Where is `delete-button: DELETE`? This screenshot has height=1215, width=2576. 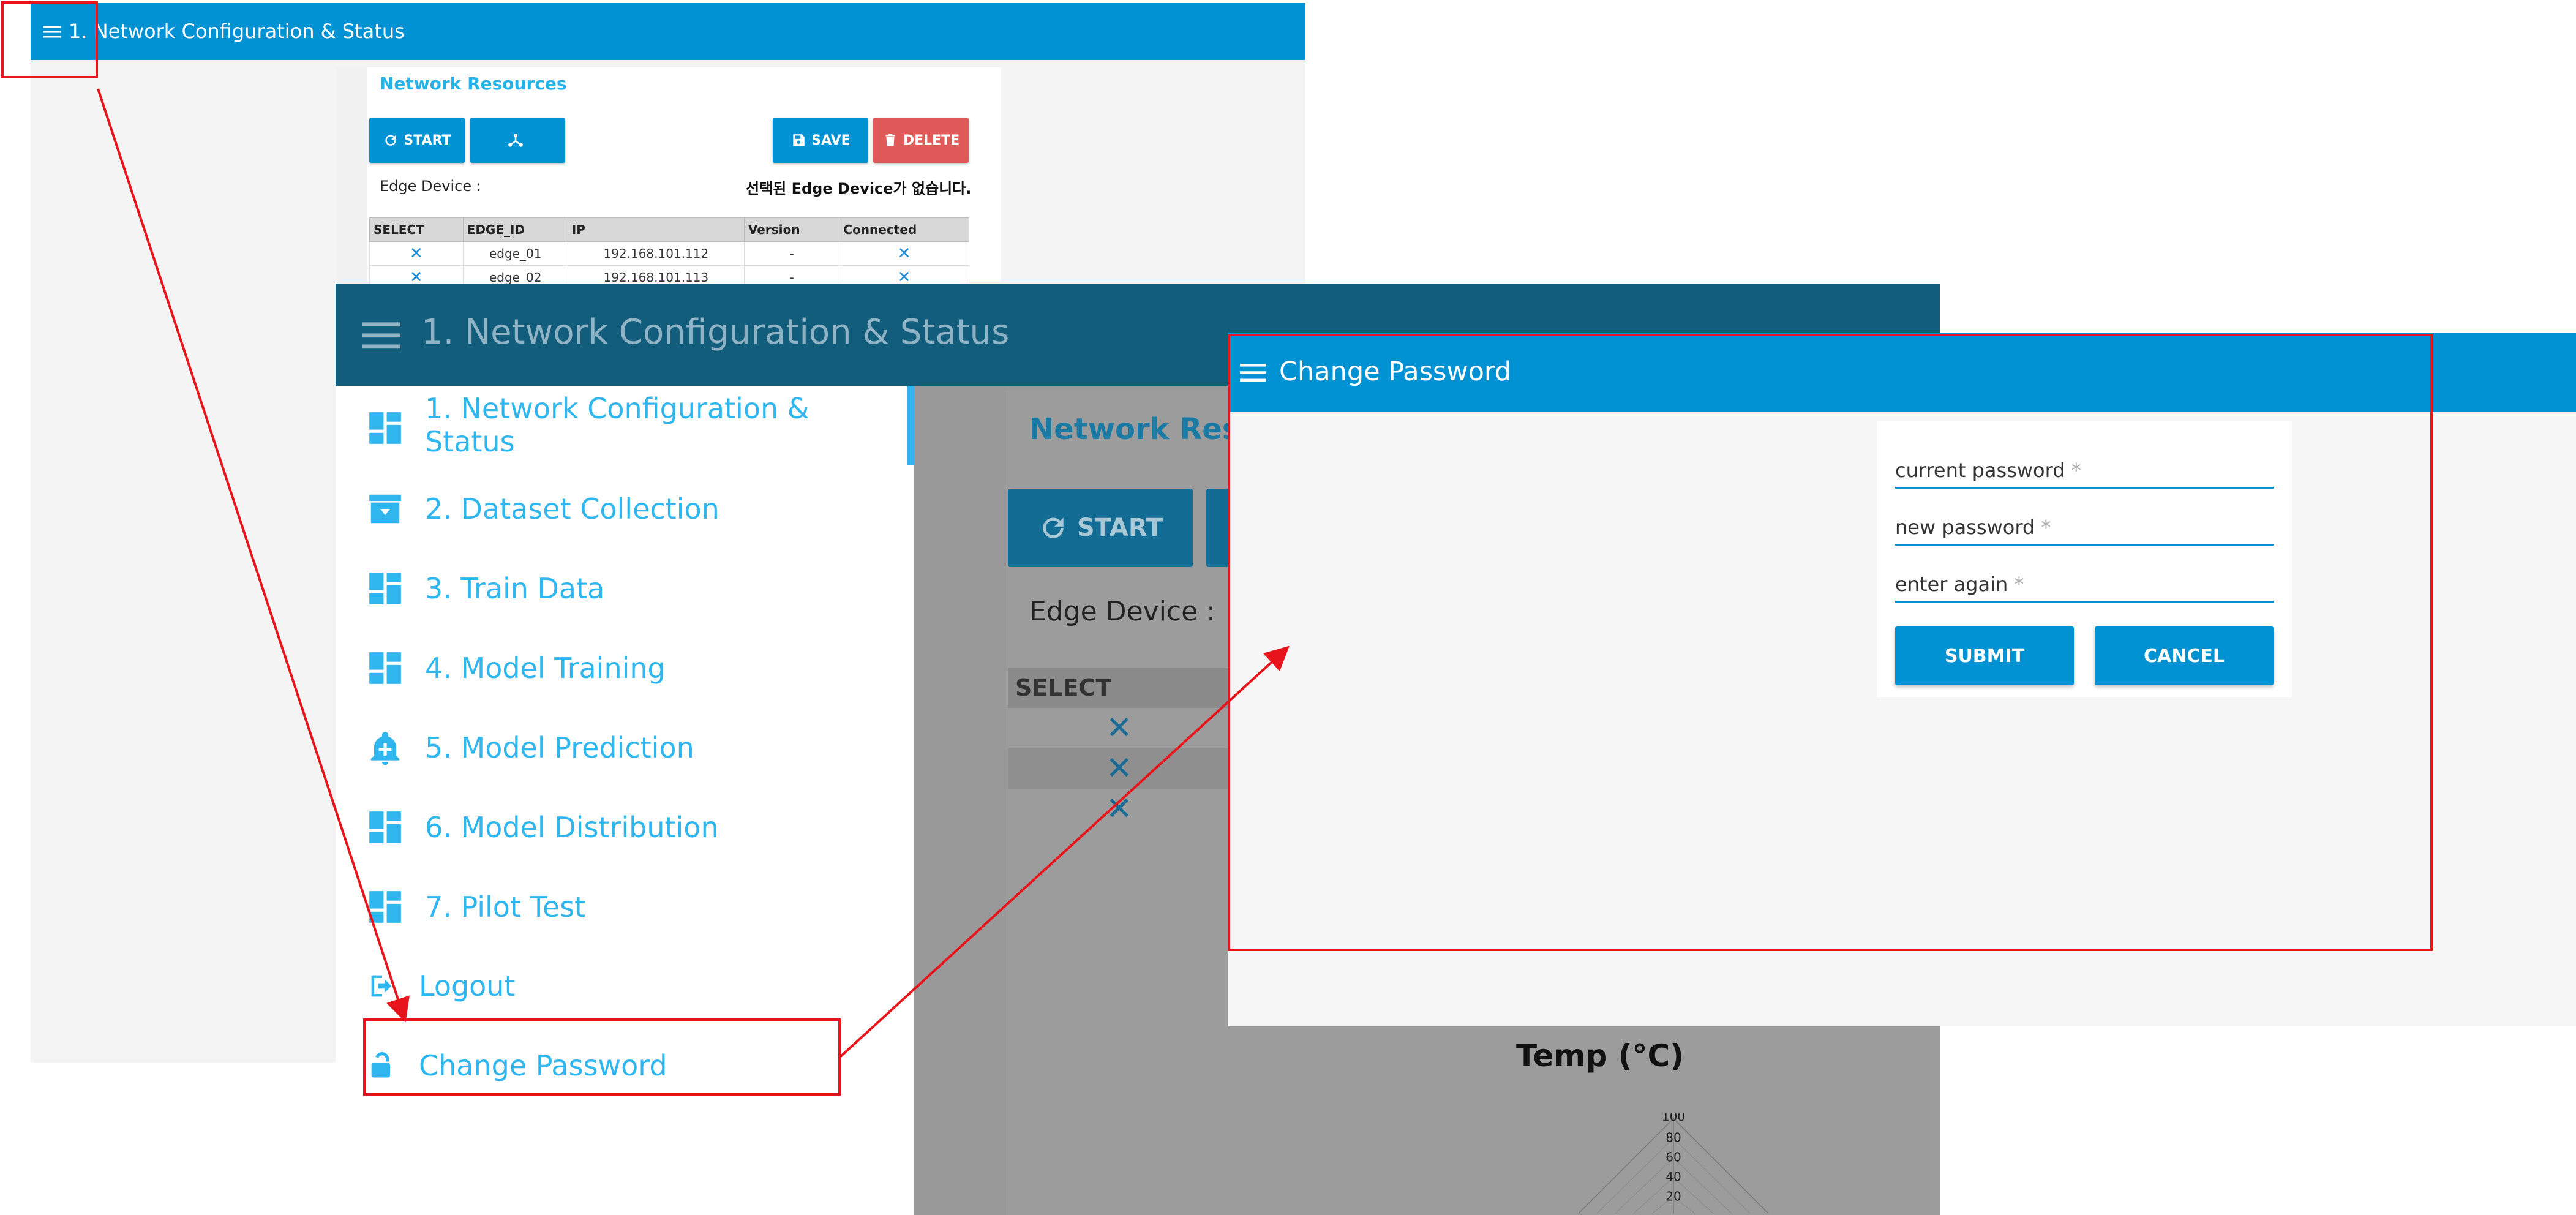
delete-button: DELETE is located at coordinates (921, 140).